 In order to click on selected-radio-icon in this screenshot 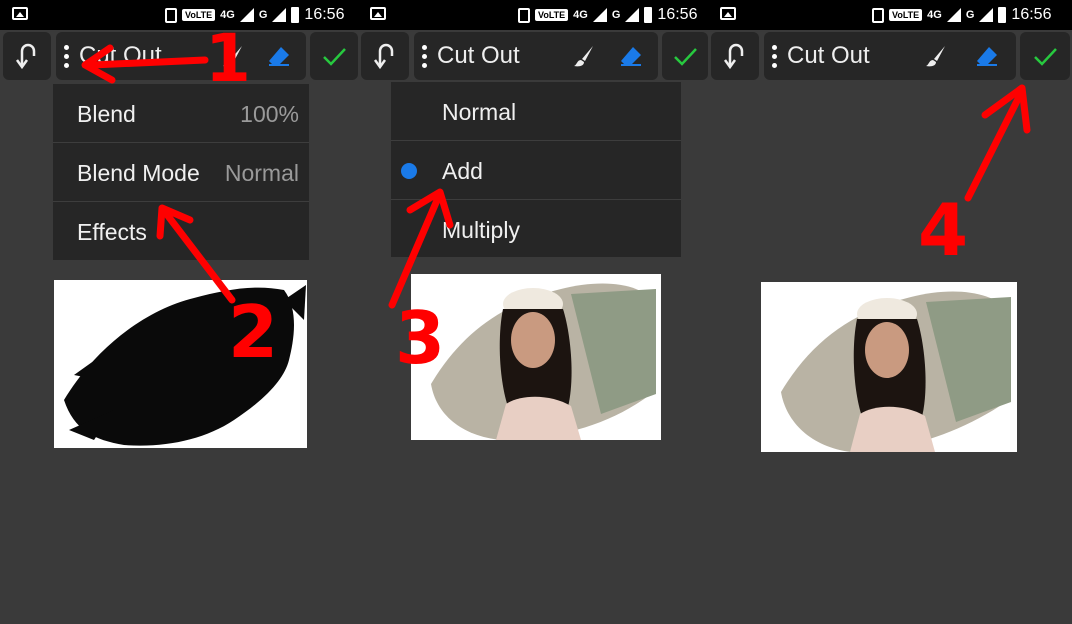, I will do `click(409, 171)`.